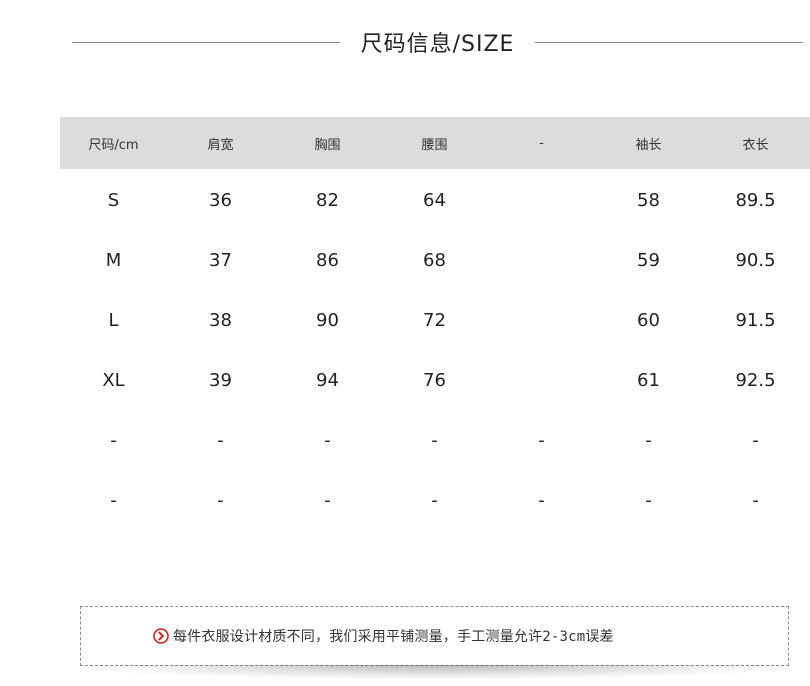 The height and width of the screenshot is (686, 810). Describe the element at coordinates (648, 200) in the screenshot. I see `table-cell: 58` at that location.